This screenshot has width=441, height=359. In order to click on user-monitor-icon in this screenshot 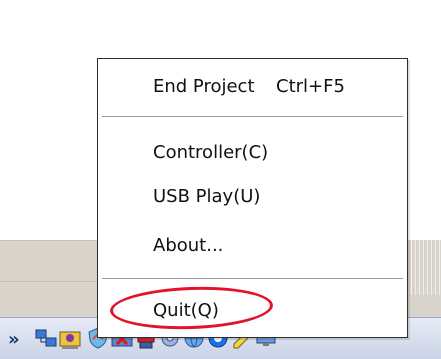, I will do `click(70, 338)`.